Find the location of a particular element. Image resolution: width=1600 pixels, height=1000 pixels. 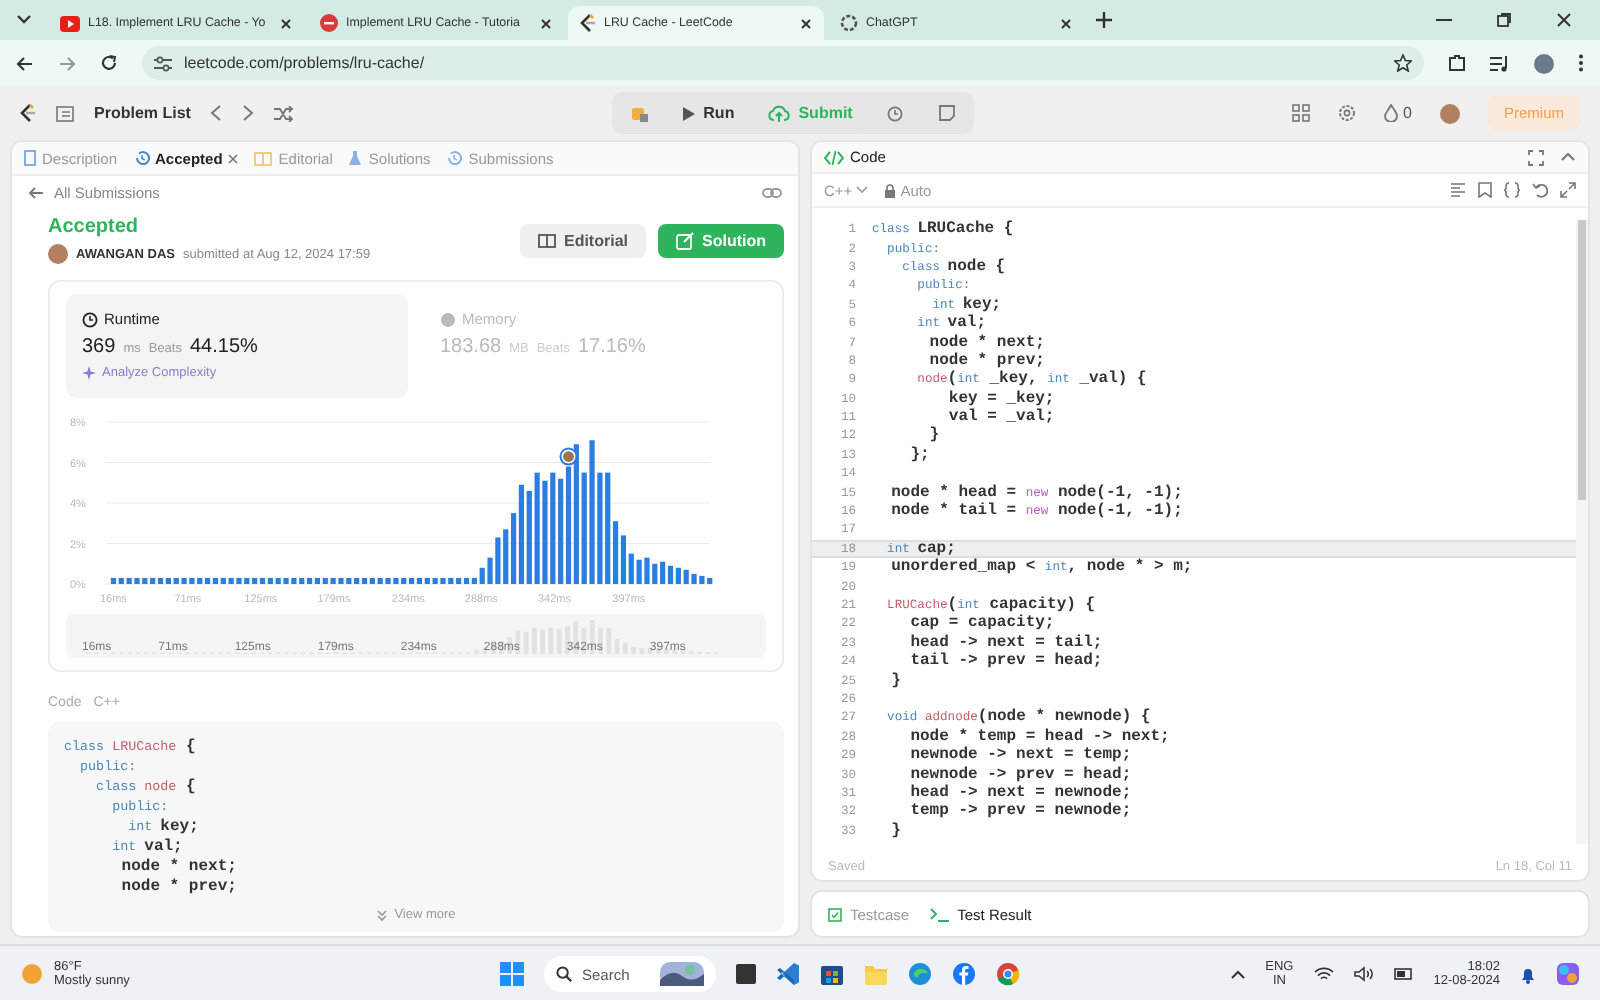

back-icon is located at coordinates (25, 63).